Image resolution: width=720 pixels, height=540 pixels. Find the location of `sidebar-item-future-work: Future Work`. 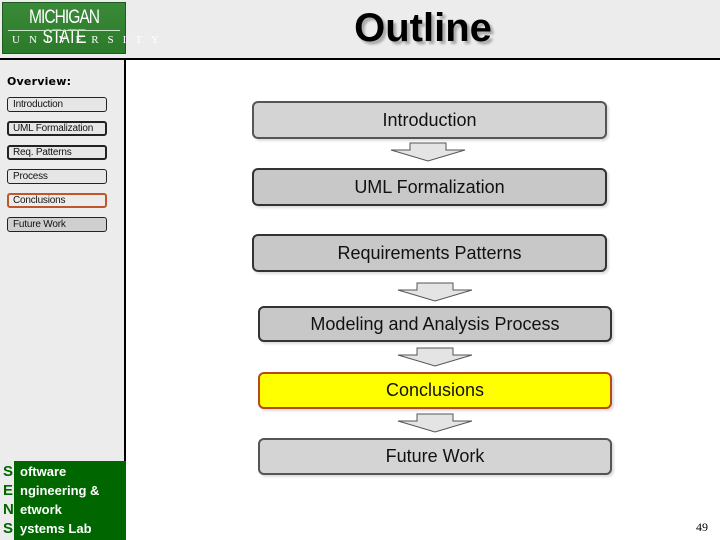

sidebar-item-future-work: Future Work is located at coordinates (57, 224).